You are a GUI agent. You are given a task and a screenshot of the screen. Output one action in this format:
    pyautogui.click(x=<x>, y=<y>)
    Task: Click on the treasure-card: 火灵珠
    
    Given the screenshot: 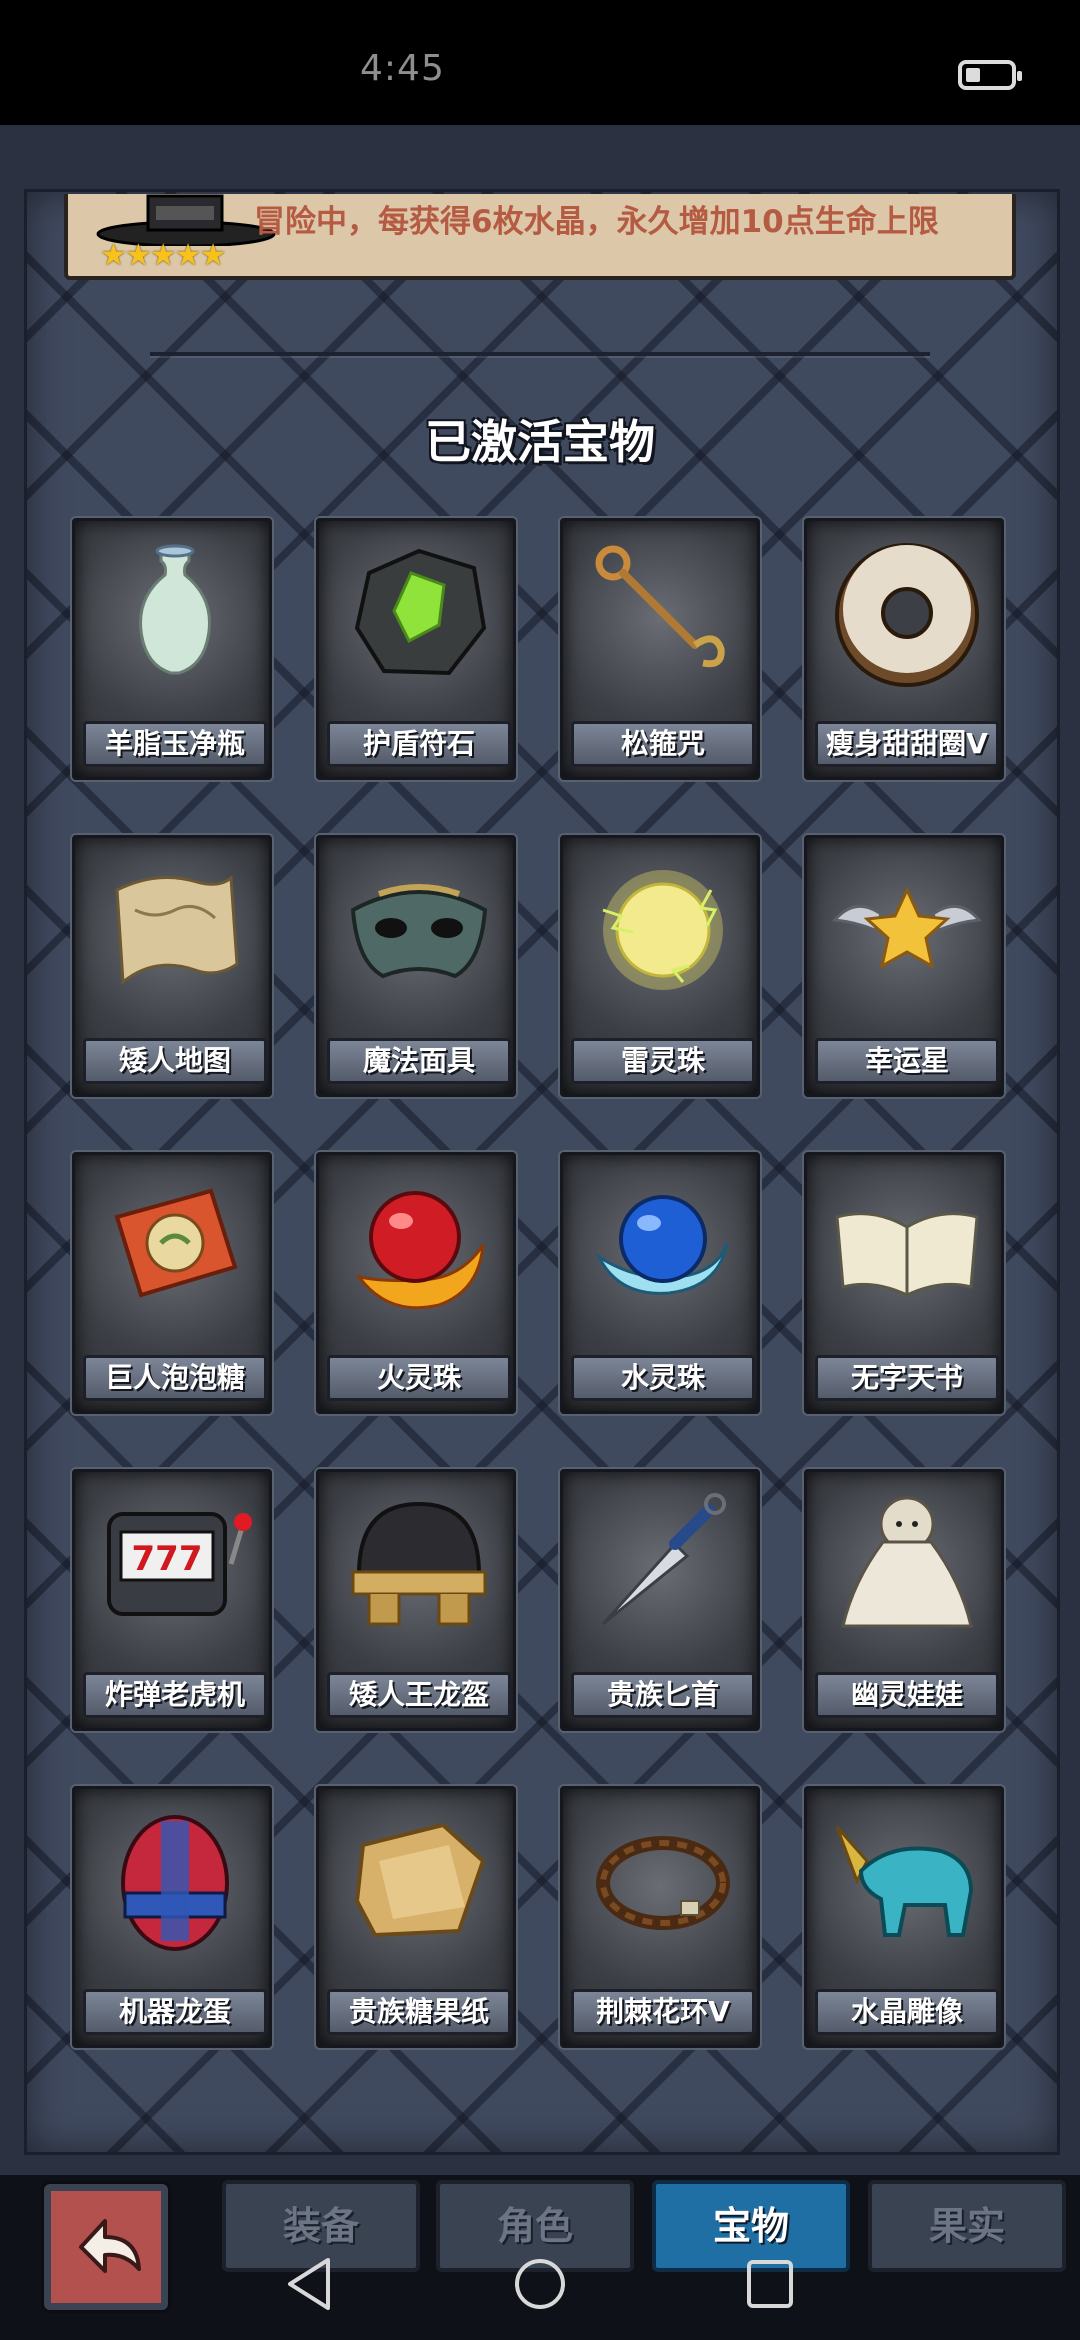 What is the action you would take?
    pyautogui.click(x=416, y=1283)
    